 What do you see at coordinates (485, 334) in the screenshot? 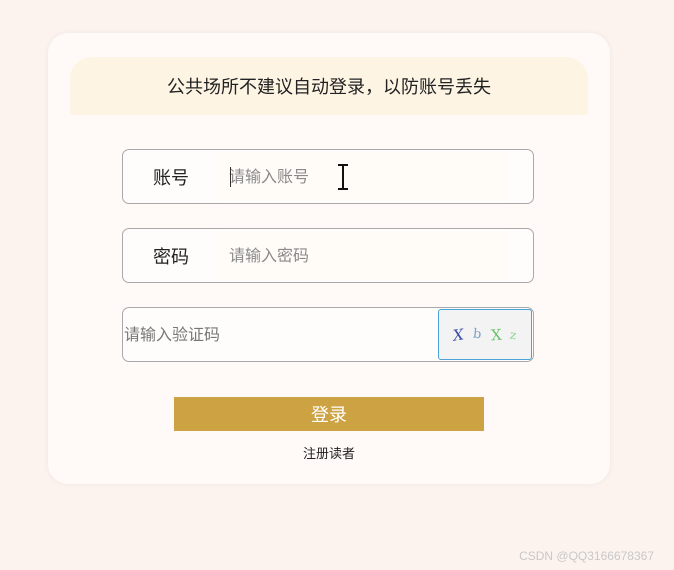
I see `captcha-image: X b X z` at bounding box center [485, 334].